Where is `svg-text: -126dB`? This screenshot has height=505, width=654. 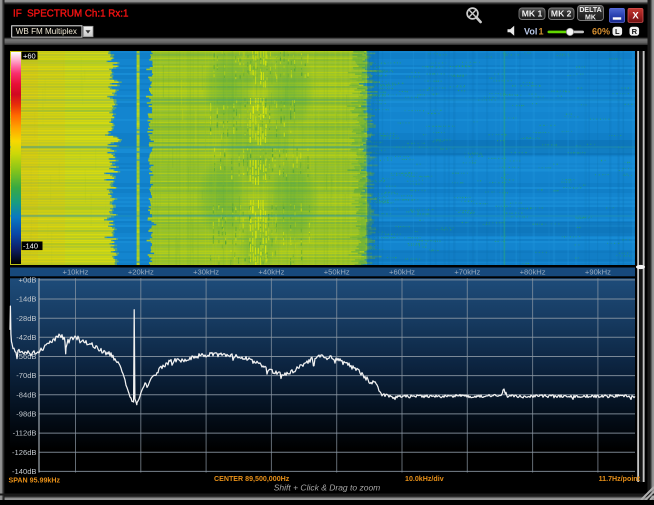
svg-text: -126dB is located at coordinates (24, 452).